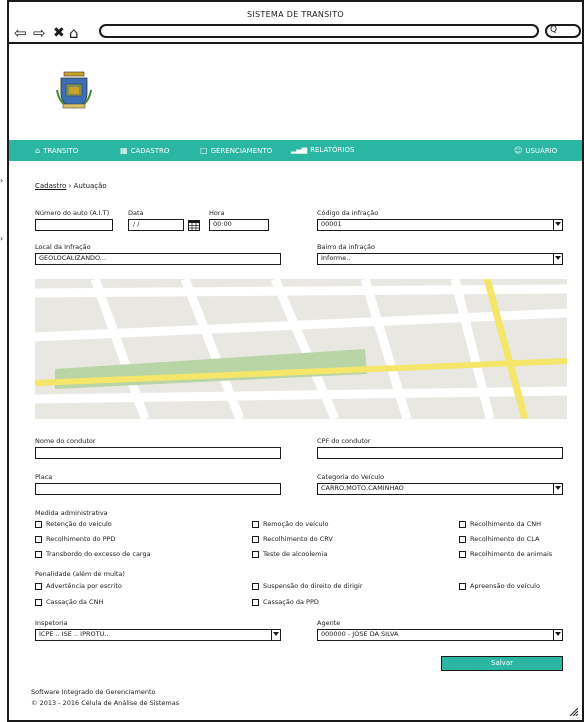 The width and height of the screenshot is (584, 722). I want to click on checkbox-apreensao-veiculo: Apreensão do veículo, so click(499, 586).